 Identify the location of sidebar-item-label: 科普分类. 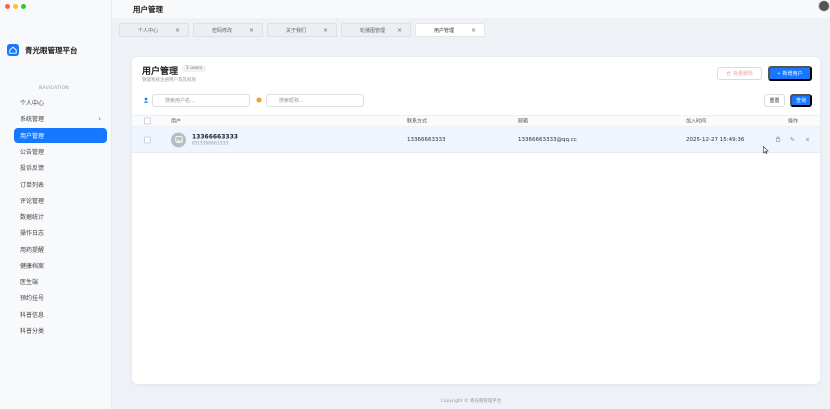
(32, 332).